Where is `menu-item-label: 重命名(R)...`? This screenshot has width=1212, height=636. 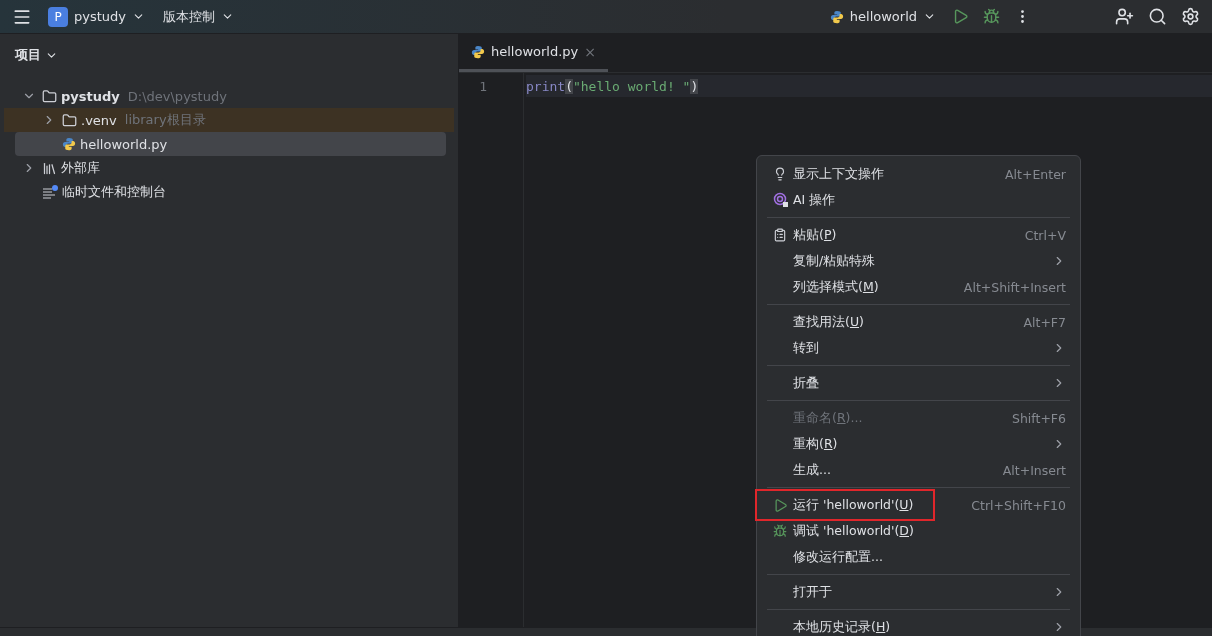 menu-item-label: 重命名(R)... is located at coordinates (828, 418).